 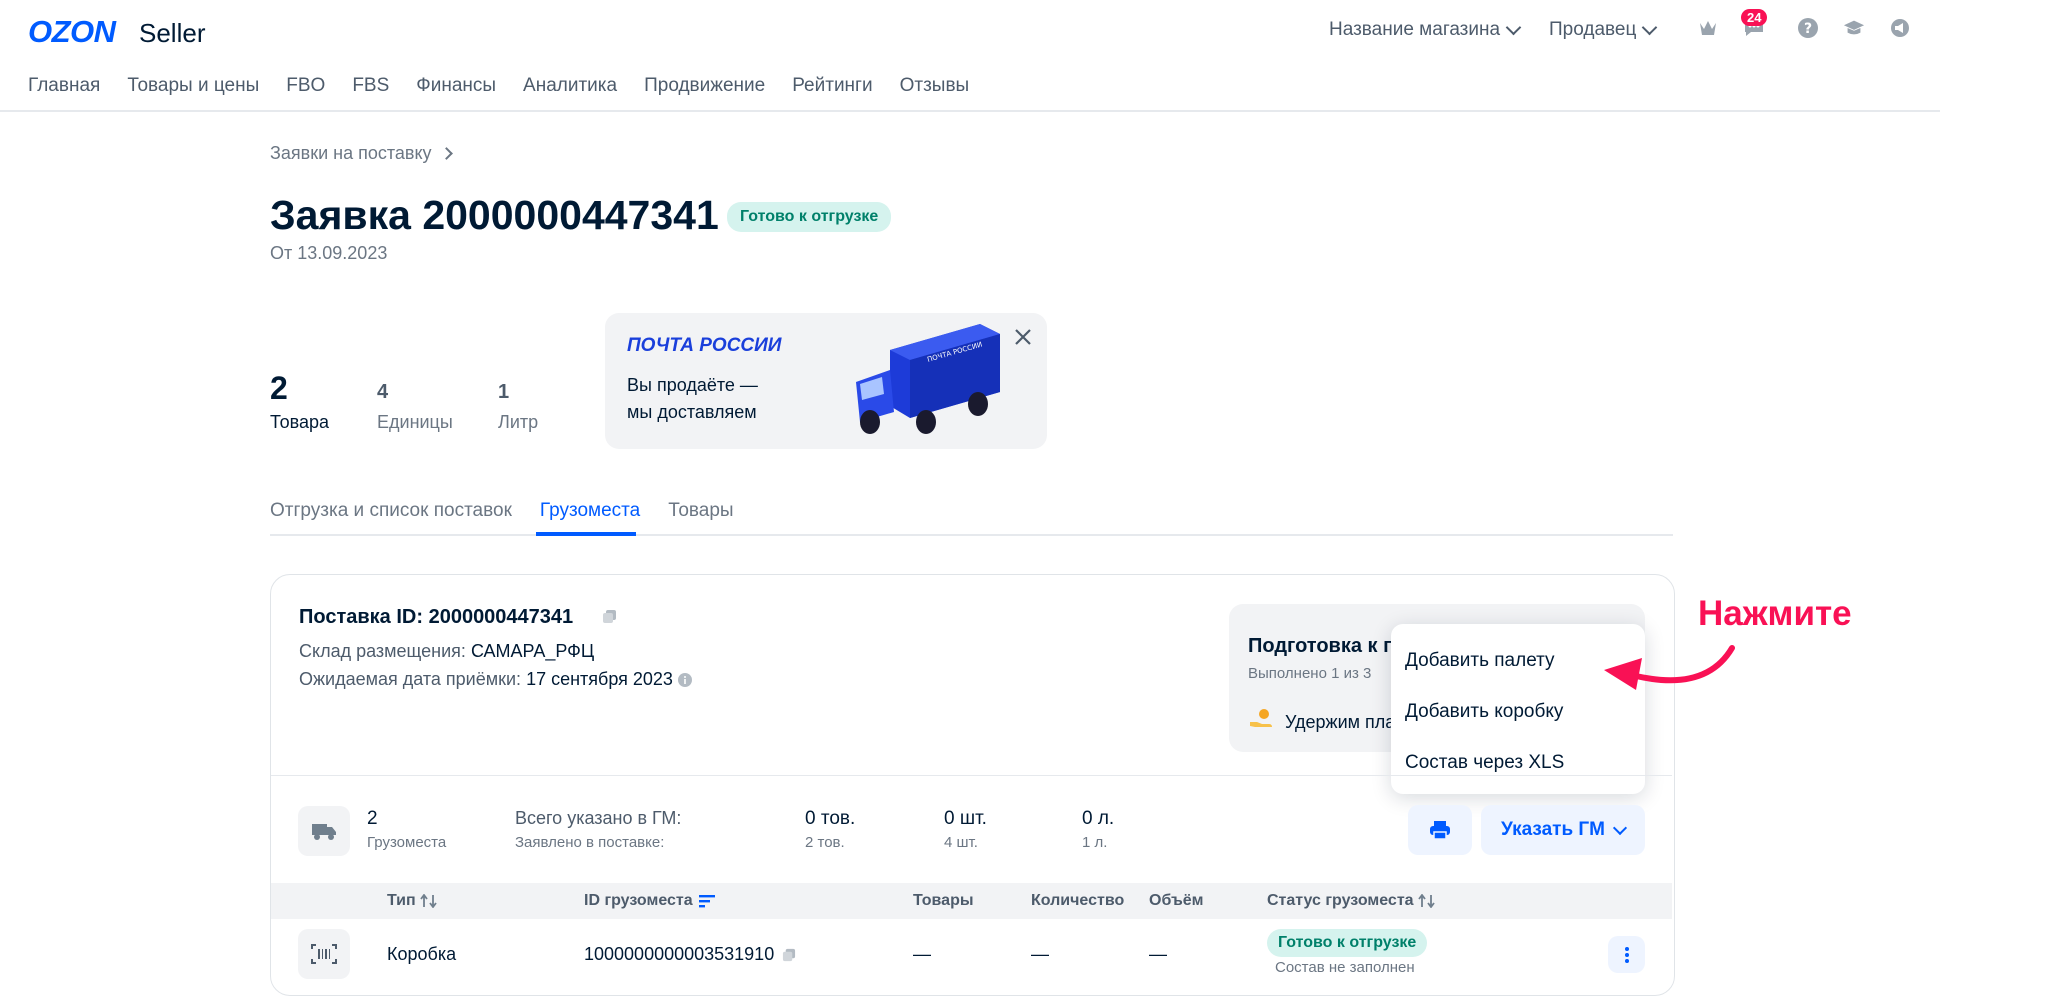 What do you see at coordinates (299, 422) in the screenshot?
I see `stat-items-label: Товара` at bounding box center [299, 422].